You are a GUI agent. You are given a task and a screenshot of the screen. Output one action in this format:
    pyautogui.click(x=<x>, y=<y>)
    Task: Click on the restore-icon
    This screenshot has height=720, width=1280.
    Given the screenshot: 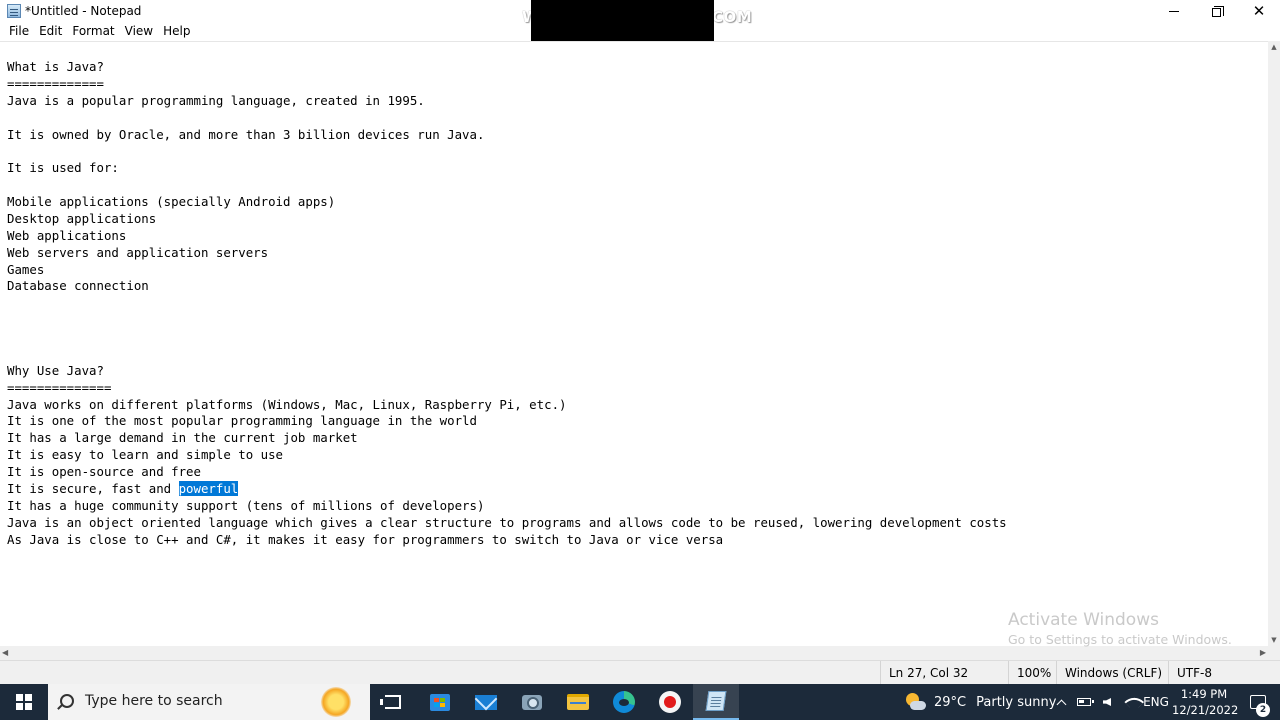 What is the action you would take?
    pyautogui.click(x=1217, y=11)
    